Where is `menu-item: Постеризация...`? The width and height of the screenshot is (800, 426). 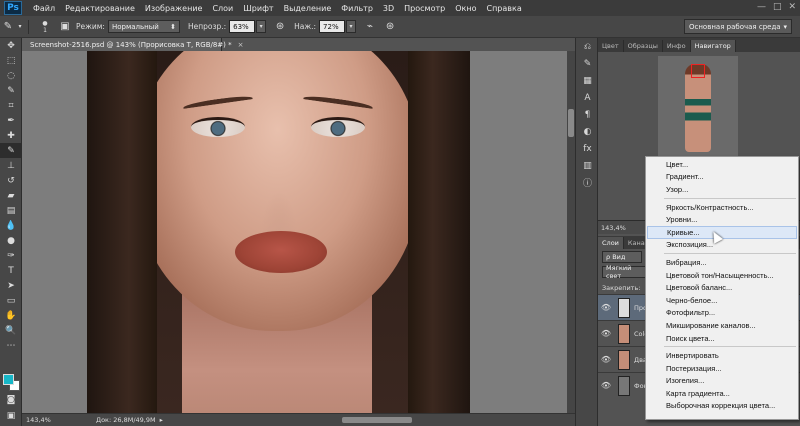
menu-item: Постеризация... is located at coordinates (722, 368).